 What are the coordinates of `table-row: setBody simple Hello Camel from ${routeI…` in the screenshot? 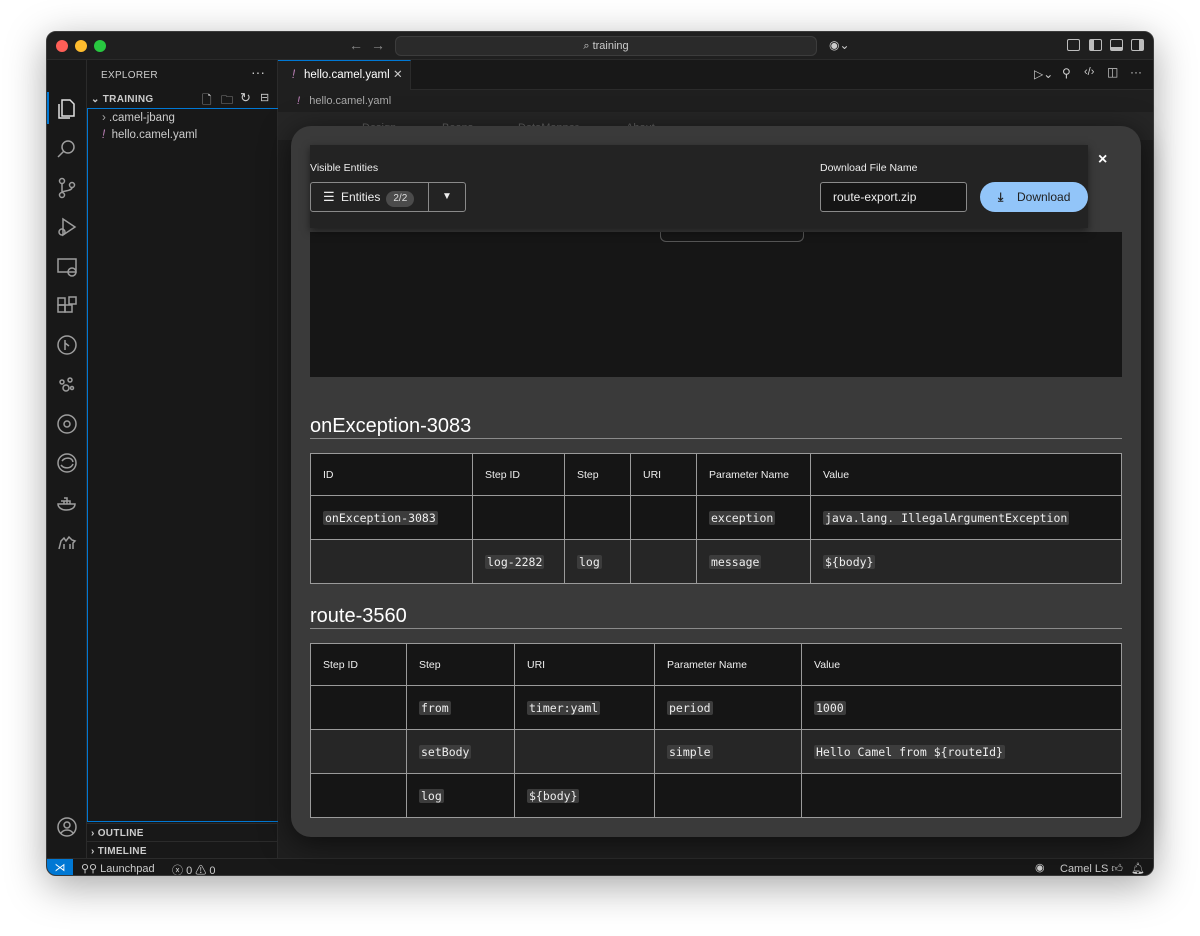 It's located at (716, 751).